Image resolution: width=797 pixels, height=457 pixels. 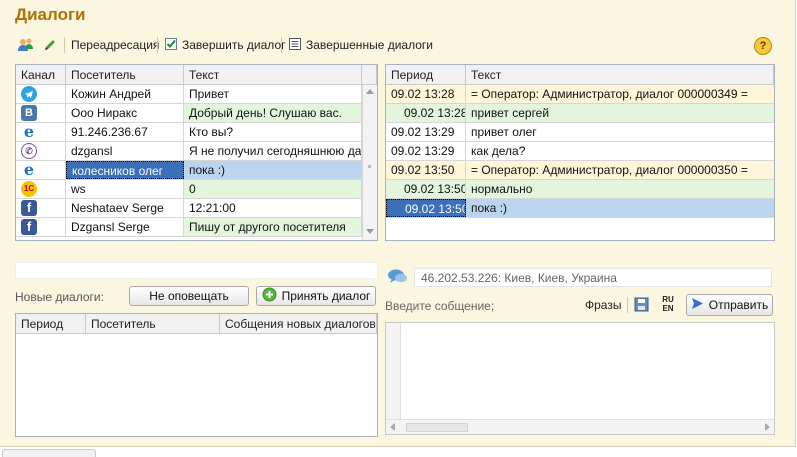 I want to click on message-text-cell: как дела?, so click(x=498, y=151).